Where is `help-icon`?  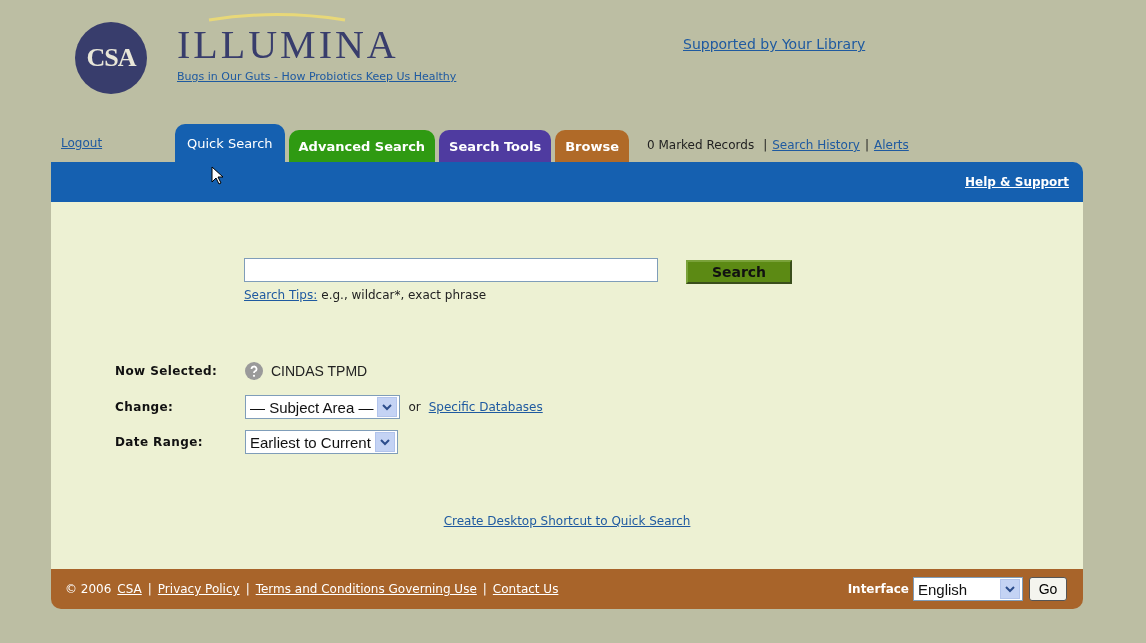 help-icon is located at coordinates (254, 371).